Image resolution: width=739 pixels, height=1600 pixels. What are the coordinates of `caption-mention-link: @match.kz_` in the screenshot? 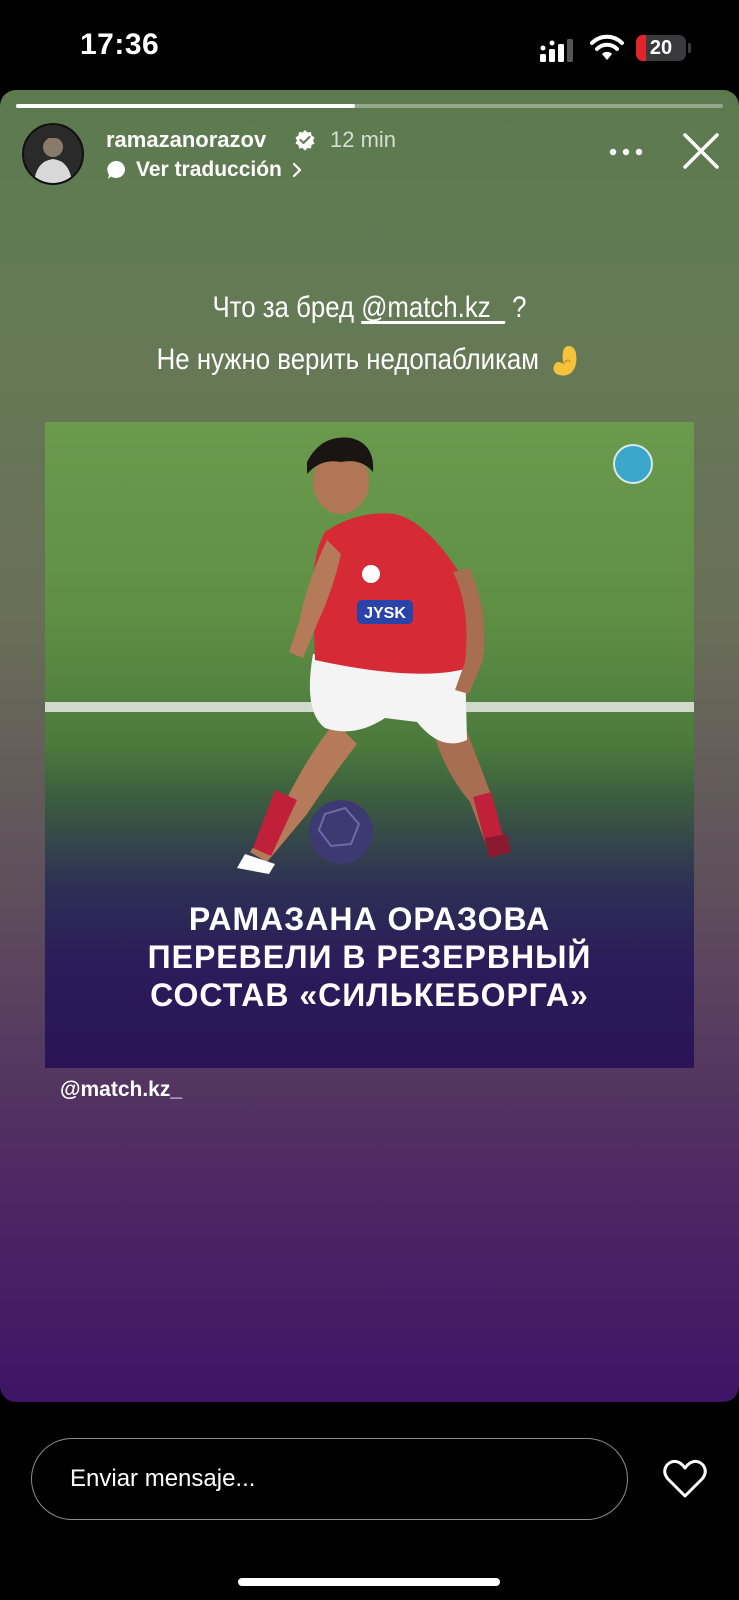 It's located at (433, 307).